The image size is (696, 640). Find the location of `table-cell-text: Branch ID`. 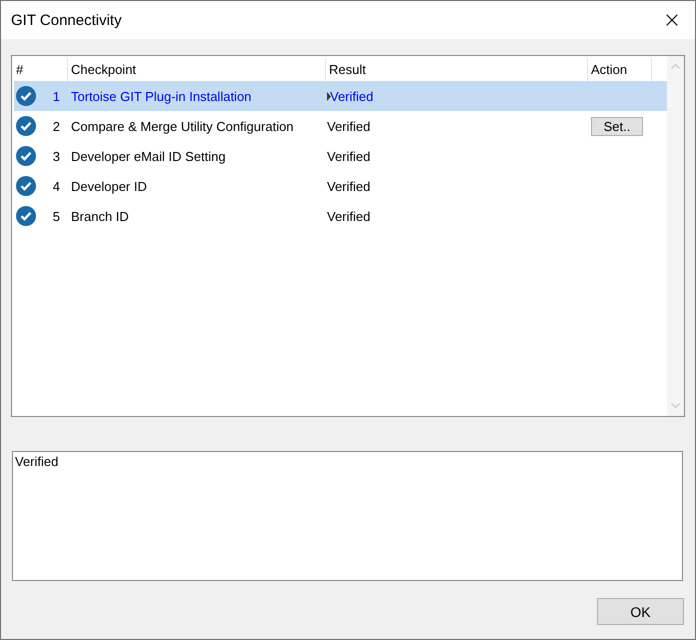

table-cell-text: Branch ID is located at coordinates (100, 216).